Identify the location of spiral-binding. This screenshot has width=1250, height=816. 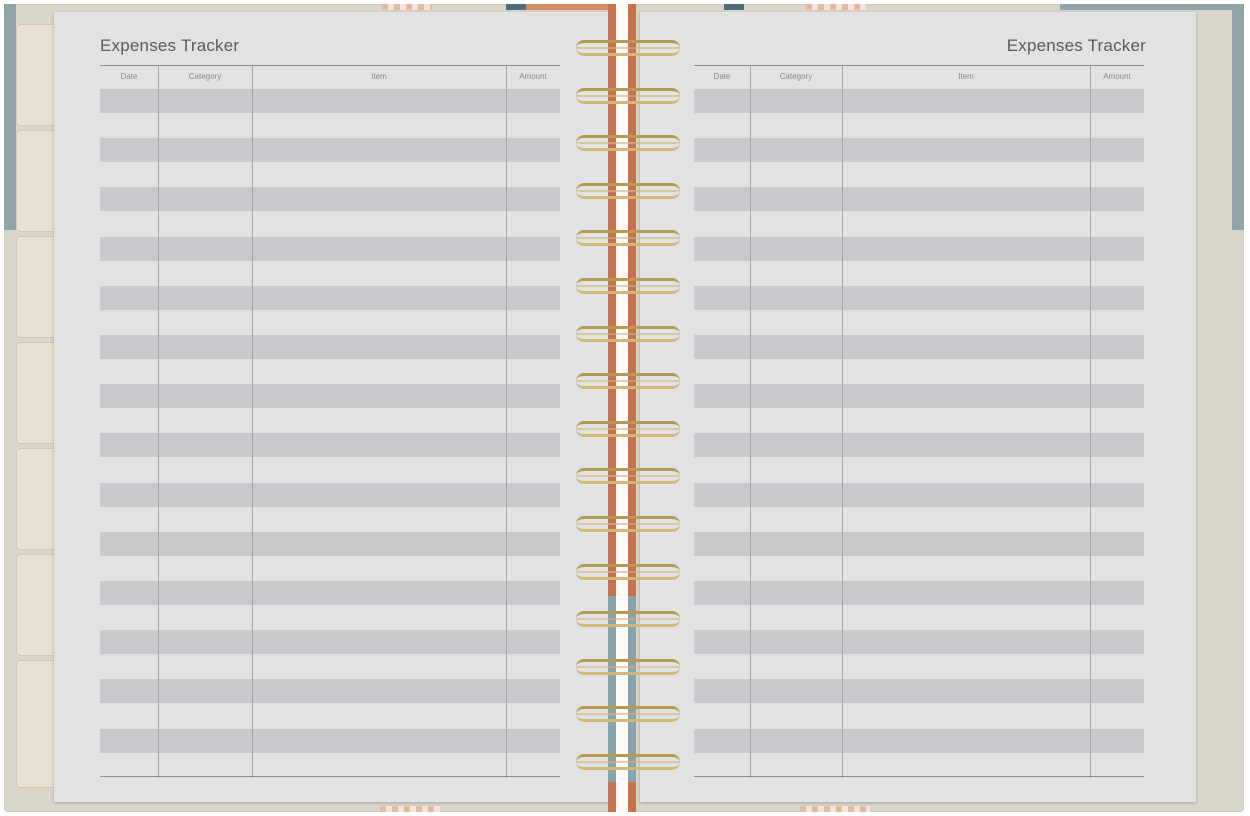
(628, 410).